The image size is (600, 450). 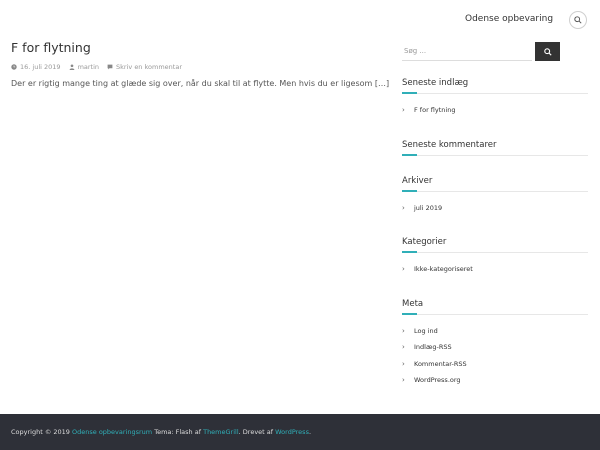 I want to click on user-icon, so click(x=71, y=67).